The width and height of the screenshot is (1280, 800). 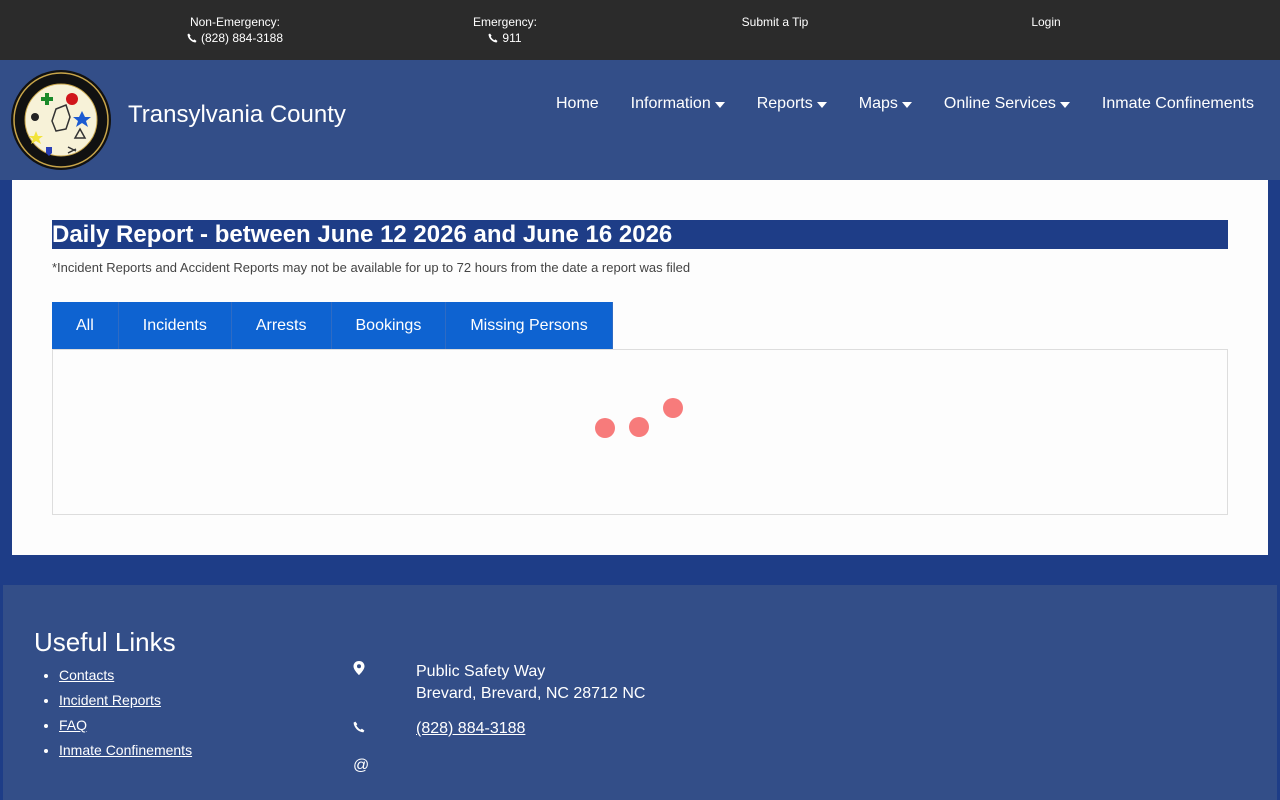 What do you see at coordinates (784, 103) in the screenshot?
I see `nav-reports-label: Reports` at bounding box center [784, 103].